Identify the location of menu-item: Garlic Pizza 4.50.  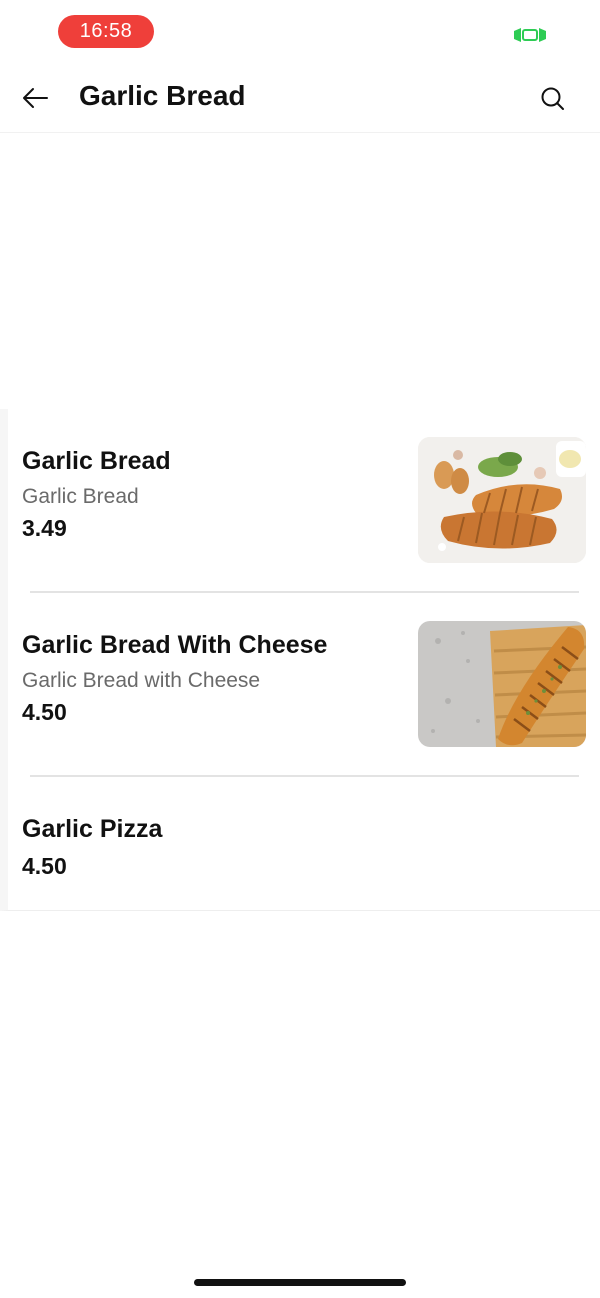
(300, 844).